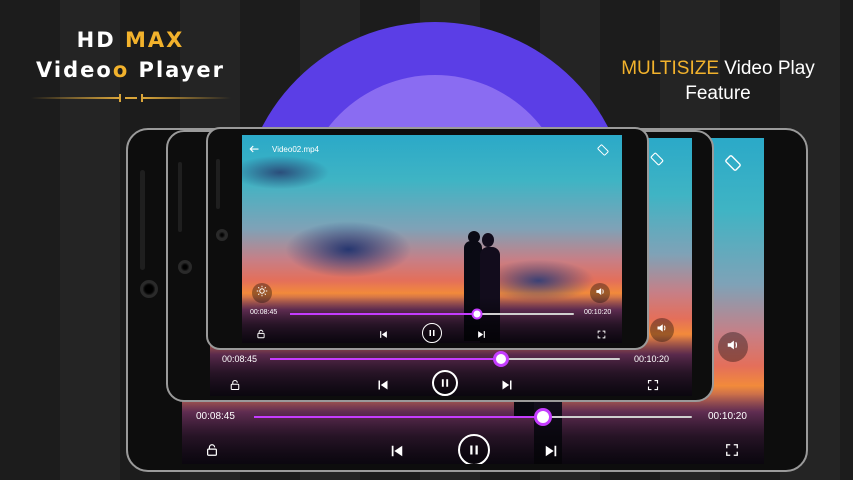  I want to click on brand-logo: HD MAX Videoo Player, so click(130, 65).